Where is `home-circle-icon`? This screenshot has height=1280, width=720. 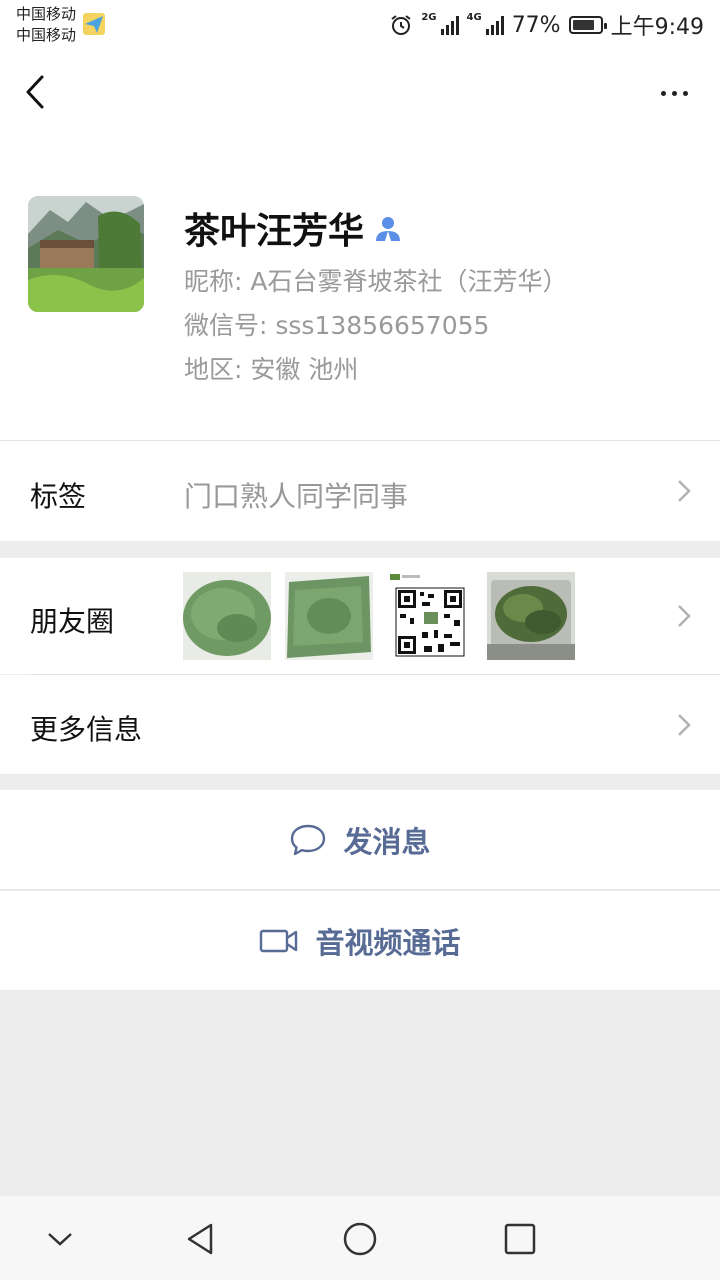
home-circle-icon is located at coordinates (360, 1239).